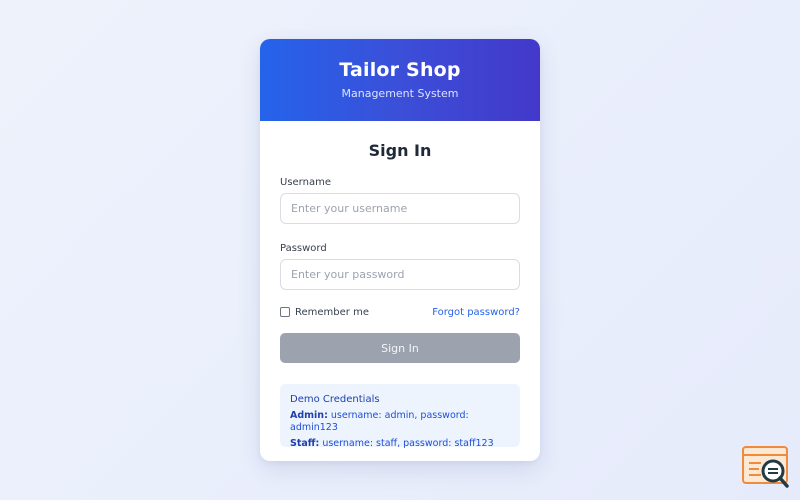  What do you see at coordinates (400, 348) in the screenshot?
I see `signin-button: Sign In` at bounding box center [400, 348].